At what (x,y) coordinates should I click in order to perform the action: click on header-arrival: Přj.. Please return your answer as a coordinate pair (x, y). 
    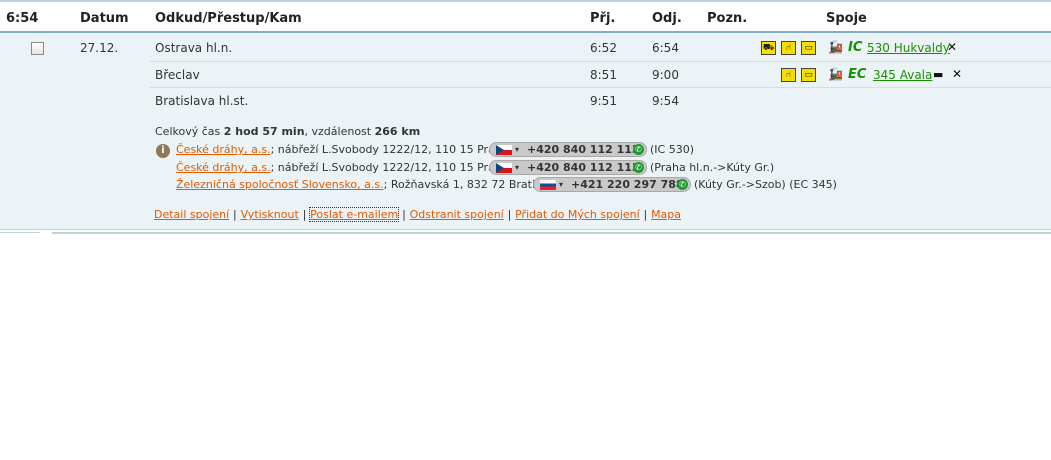
    Looking at the image, I should click on (603, 18).